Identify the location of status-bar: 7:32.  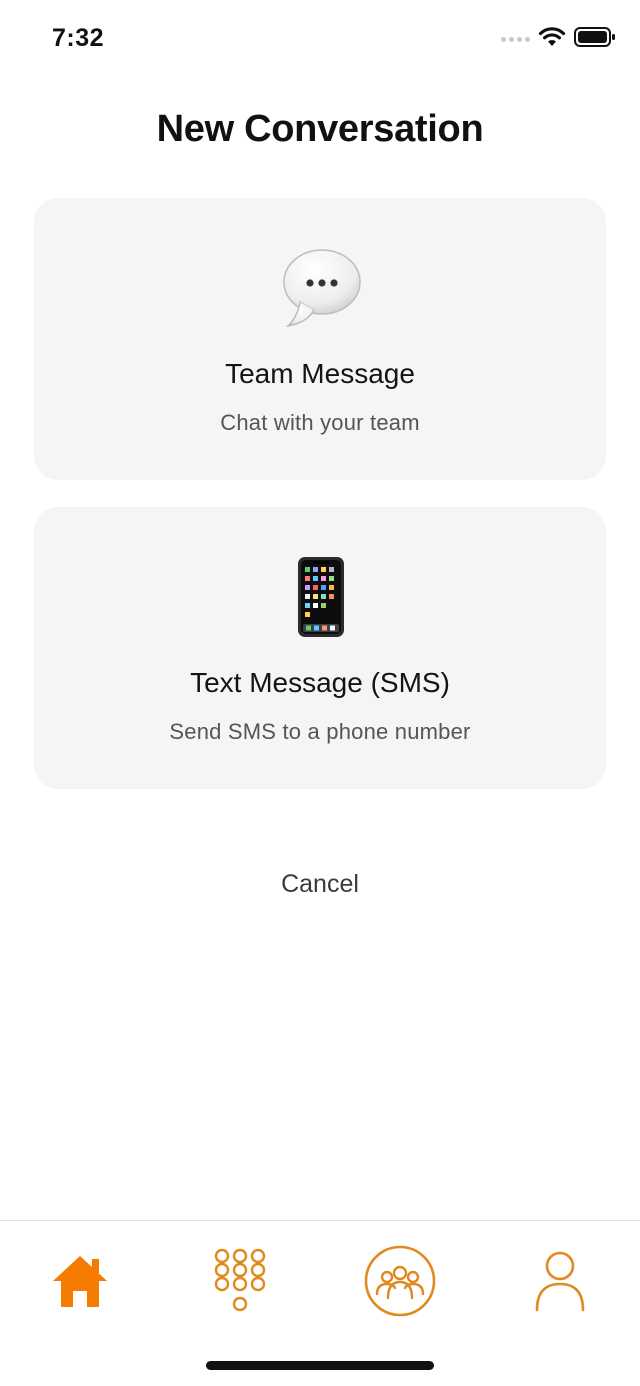
(320, 40).